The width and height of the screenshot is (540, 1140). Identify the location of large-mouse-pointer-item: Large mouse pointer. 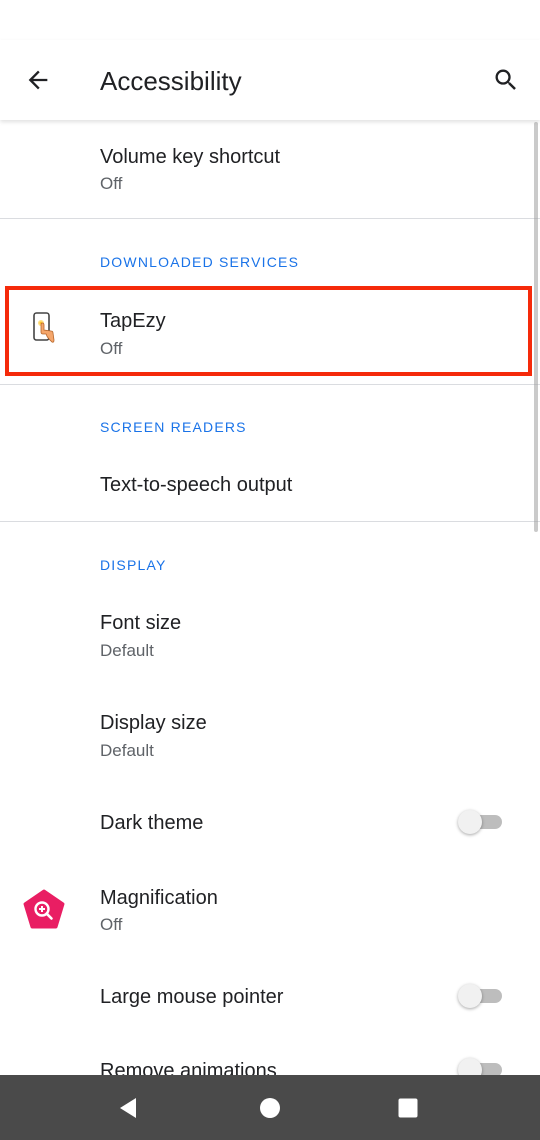
(270, 1000).